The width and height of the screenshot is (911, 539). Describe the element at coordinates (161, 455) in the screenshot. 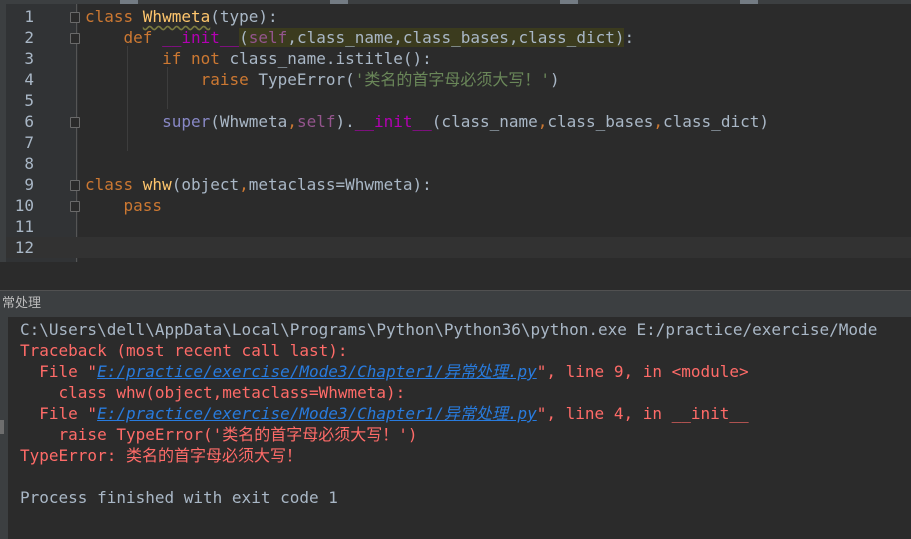

I see `console-error-message: TypeError: 类名的首字母必须大写！` at that location.